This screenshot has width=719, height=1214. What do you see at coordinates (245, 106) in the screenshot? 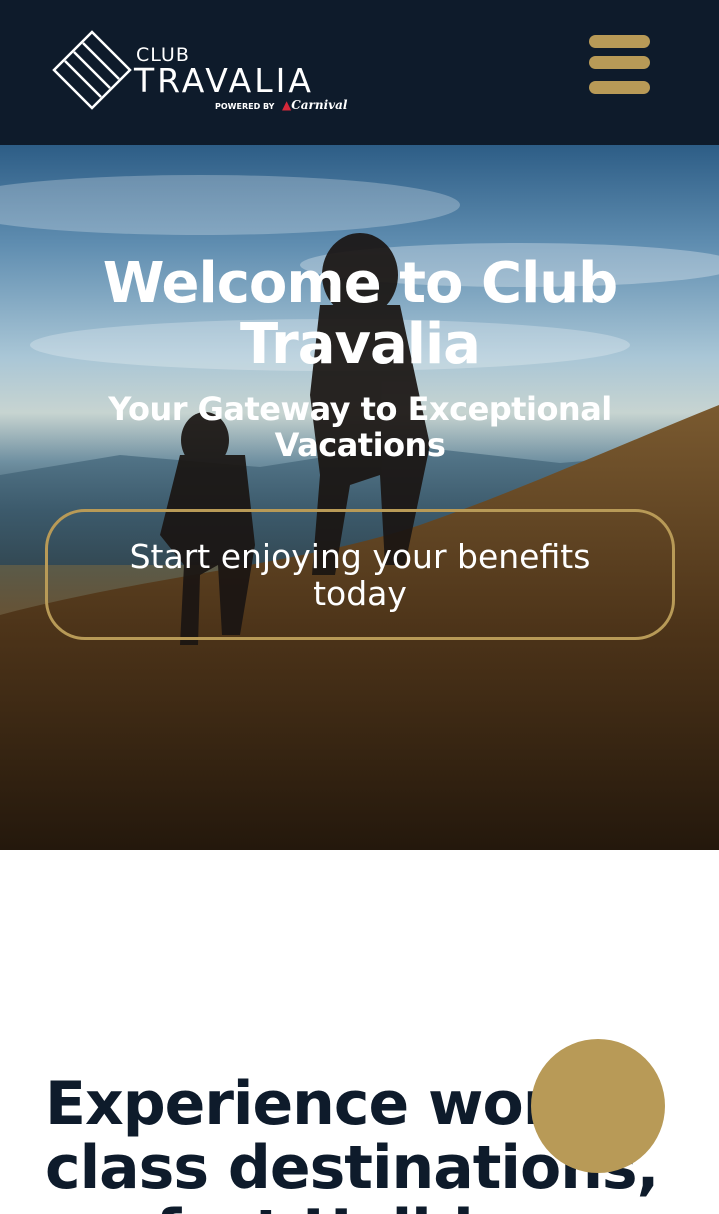
I see `logo-powered-by-text: POWERED BY` at bounding box center [245, 106].